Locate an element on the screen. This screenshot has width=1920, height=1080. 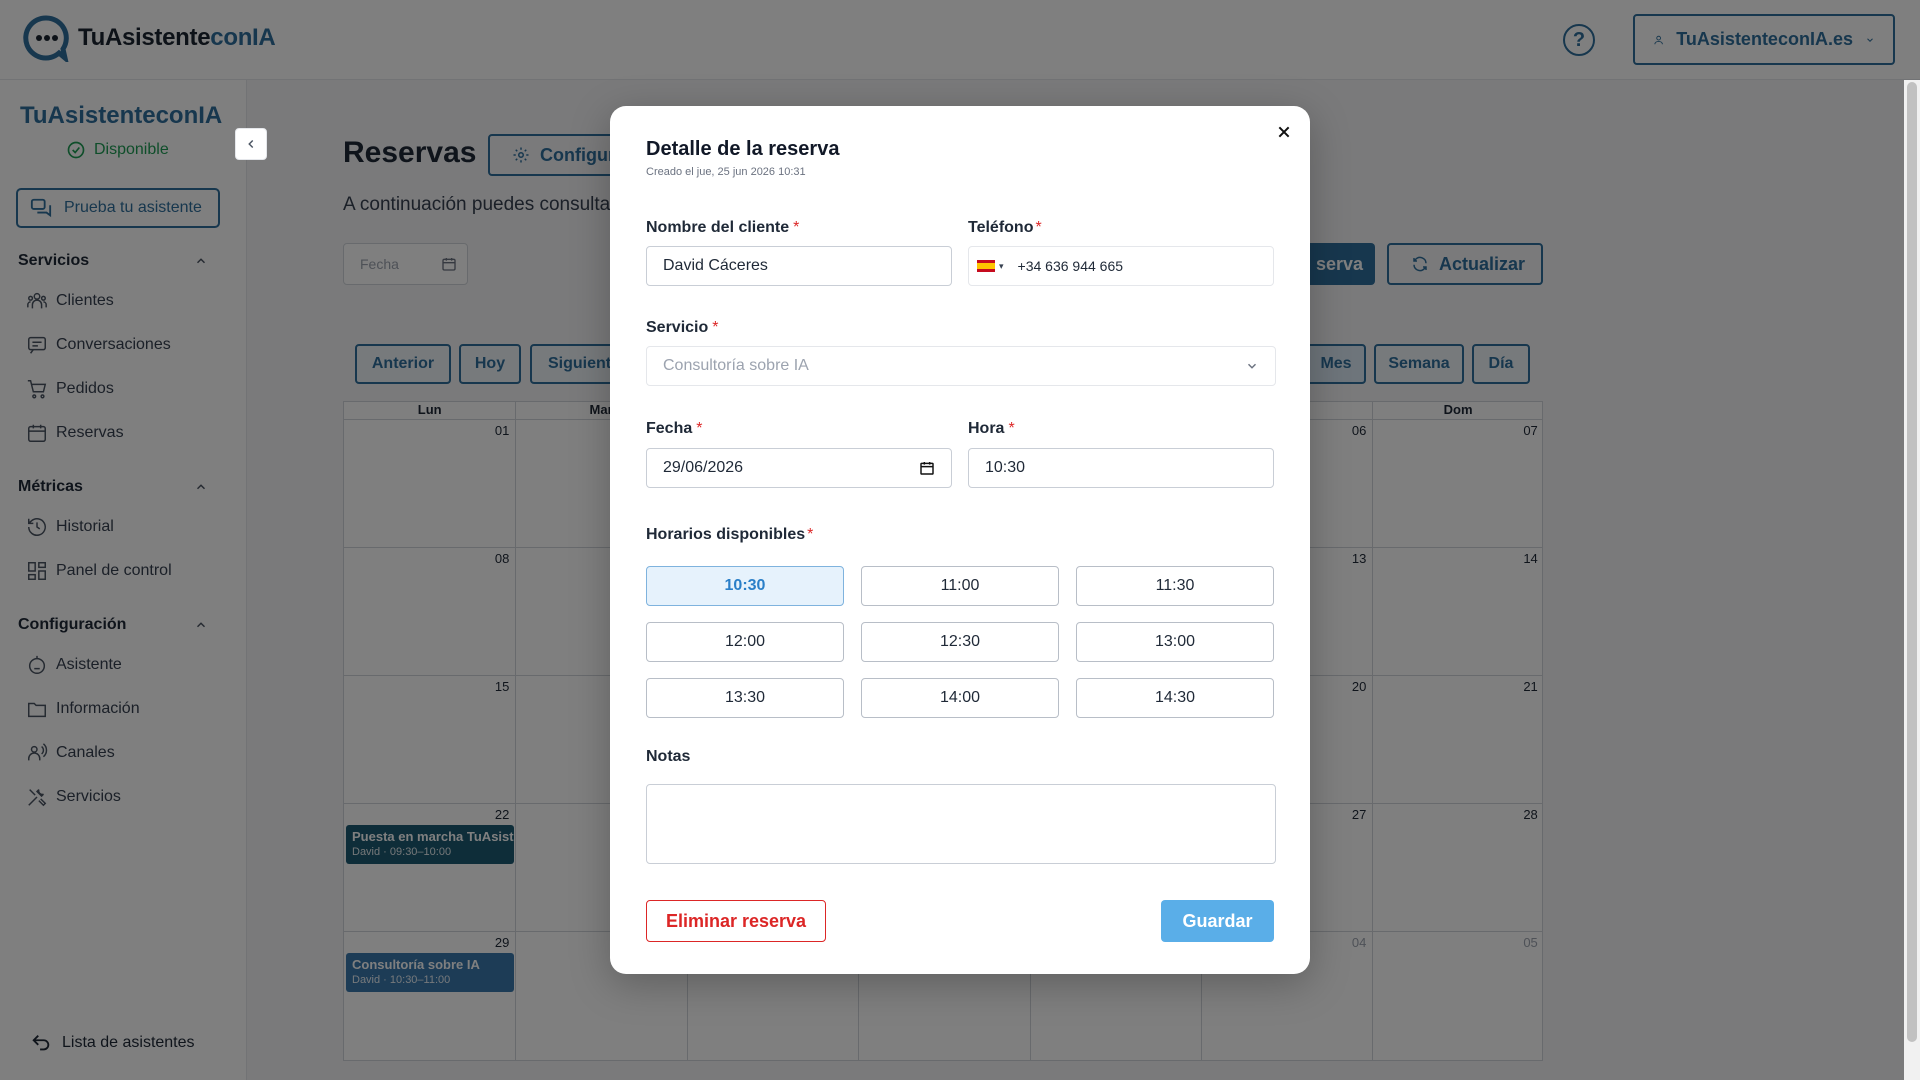
country-selector: ▾ is located at coordinates (990, 266).